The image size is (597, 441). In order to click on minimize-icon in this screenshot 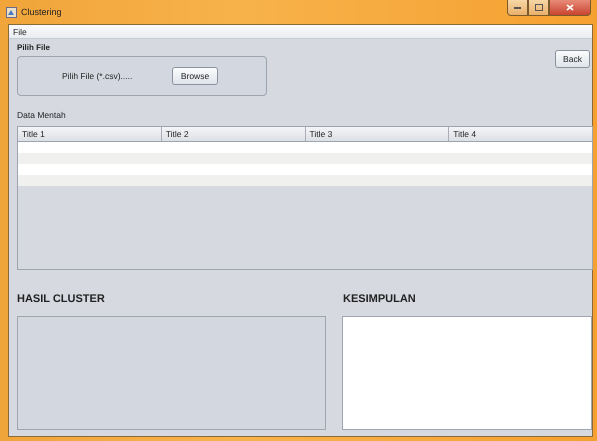, I will do `click(517, 7)`.